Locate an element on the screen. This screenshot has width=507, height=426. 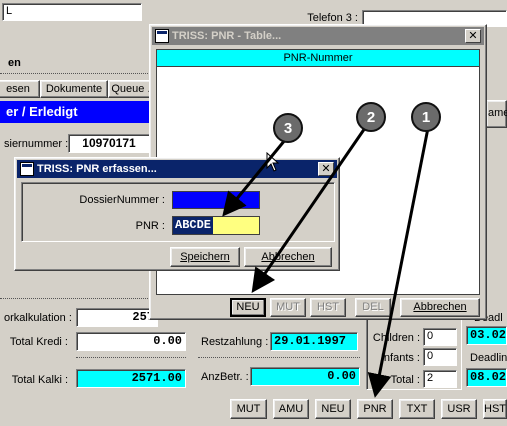
callout-2-number: 2 is located at coordinates (371, 117).